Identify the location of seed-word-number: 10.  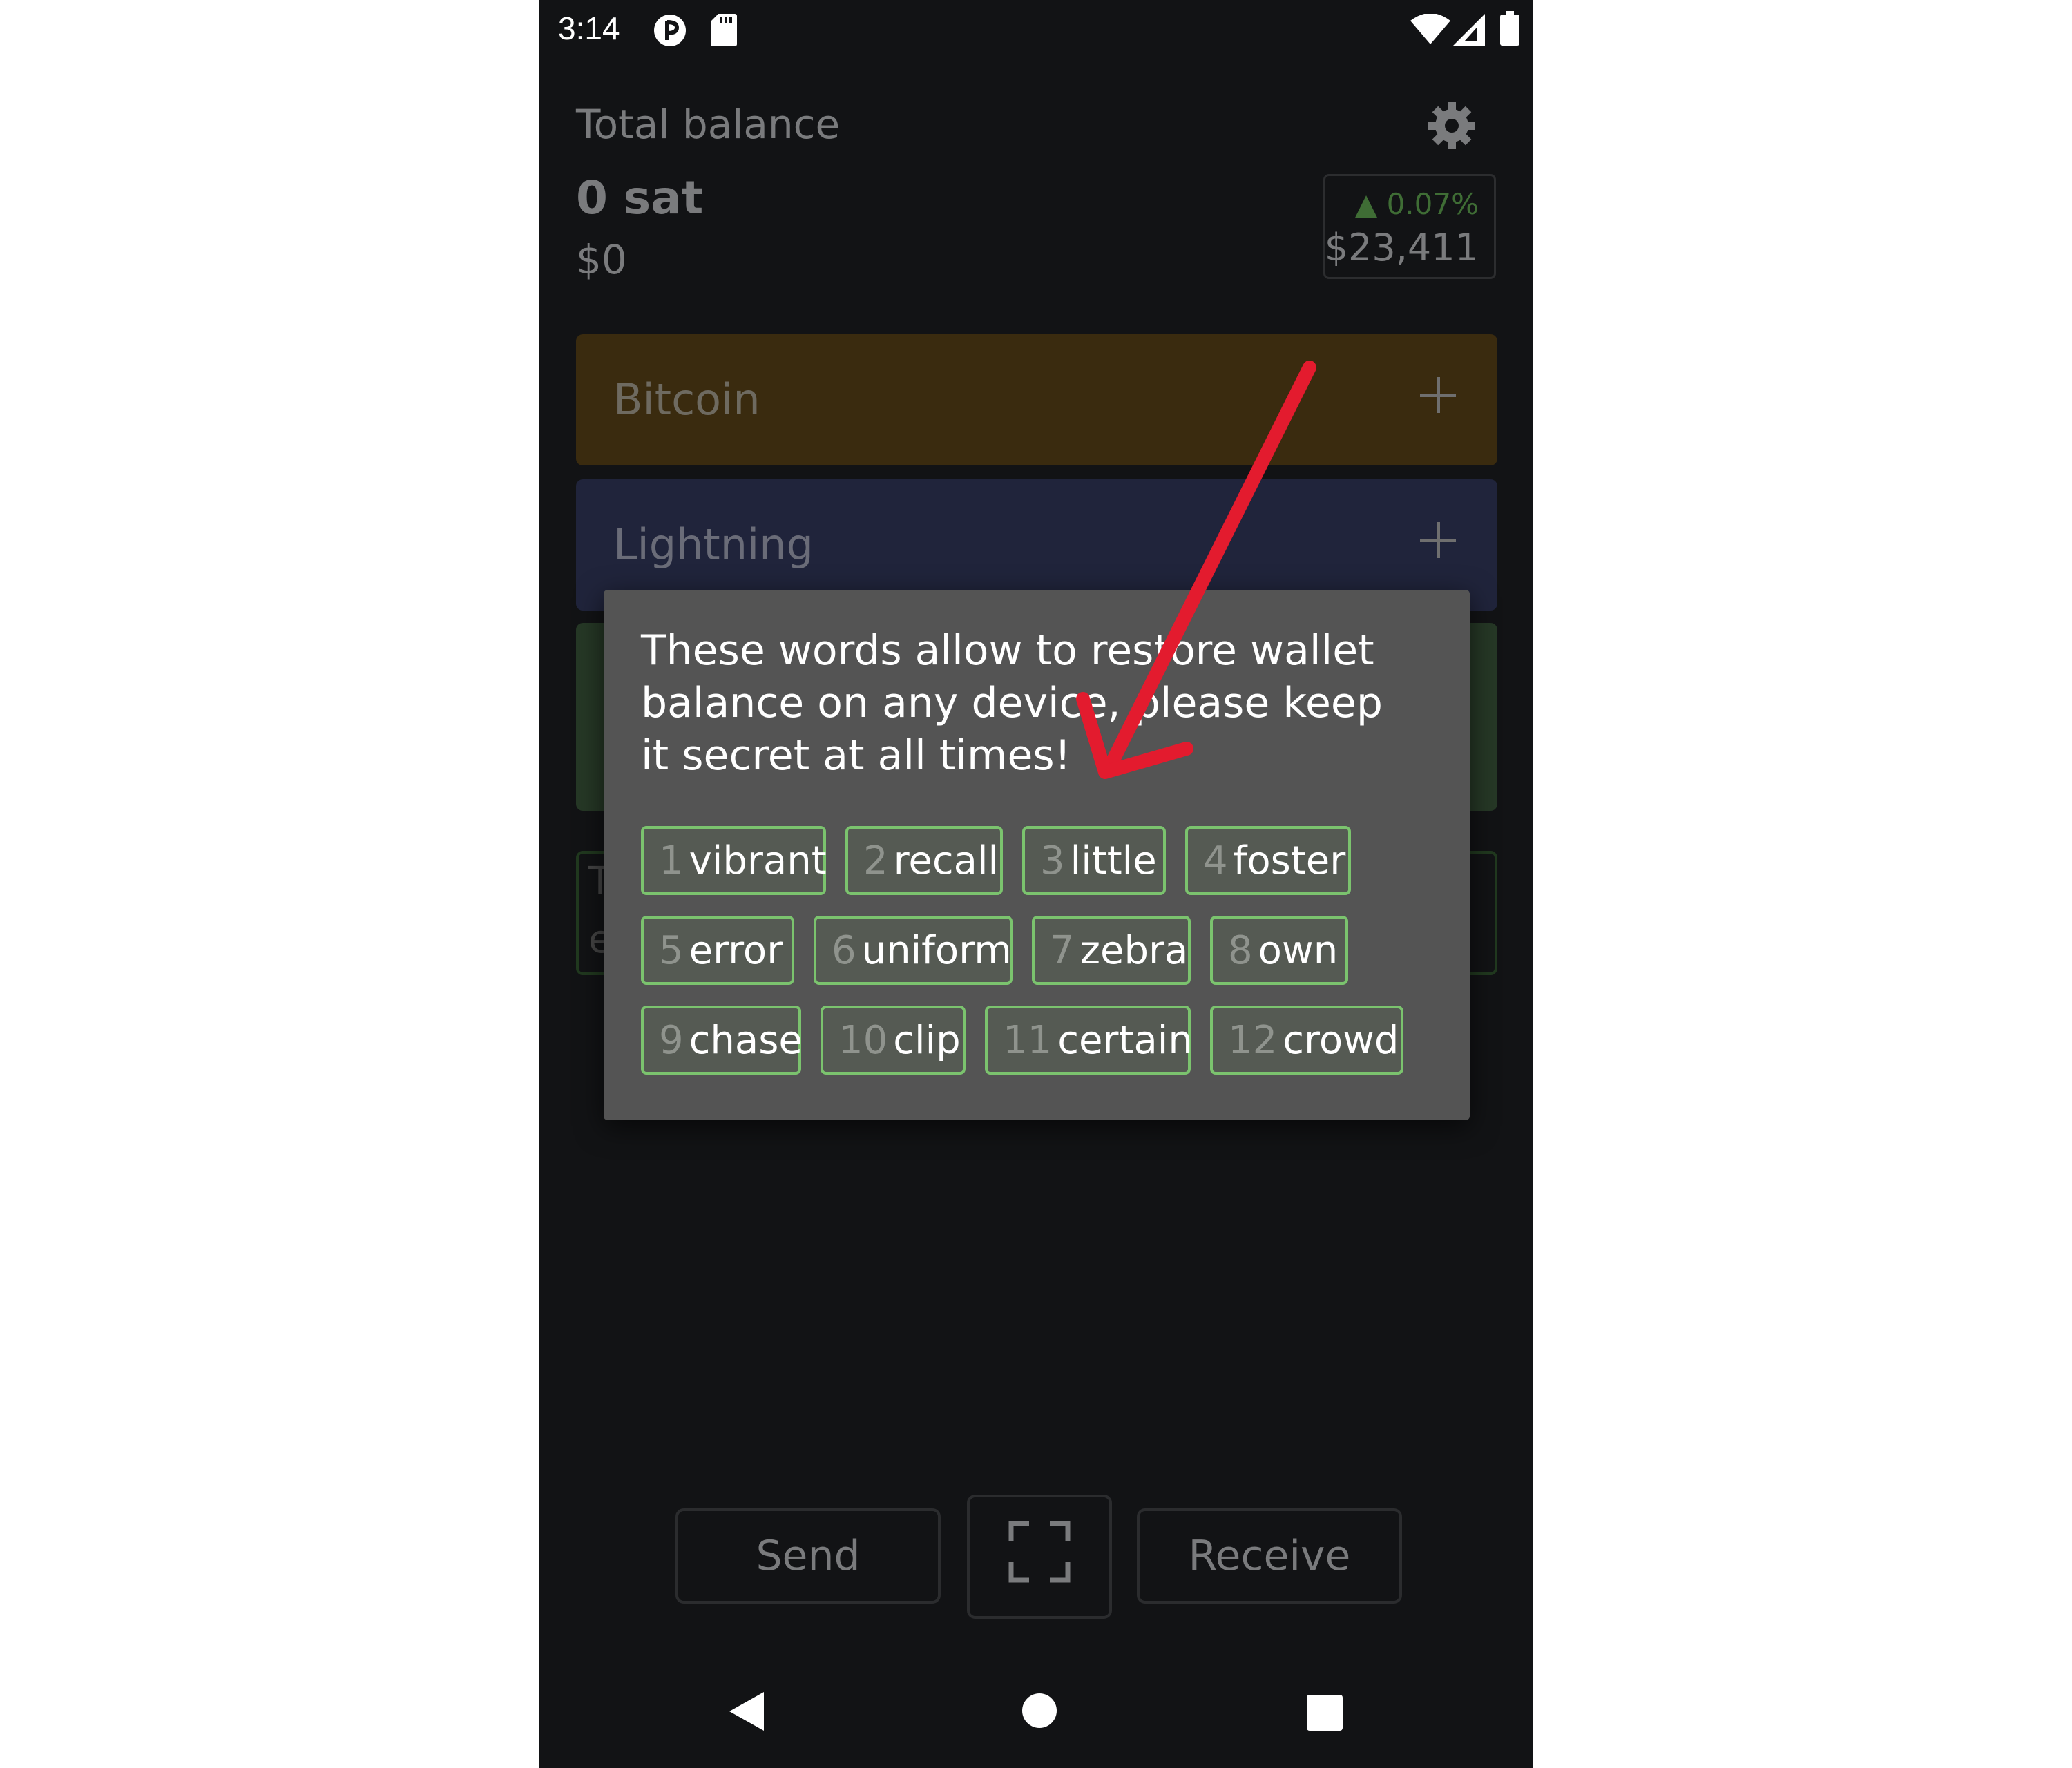
(863, 1040).